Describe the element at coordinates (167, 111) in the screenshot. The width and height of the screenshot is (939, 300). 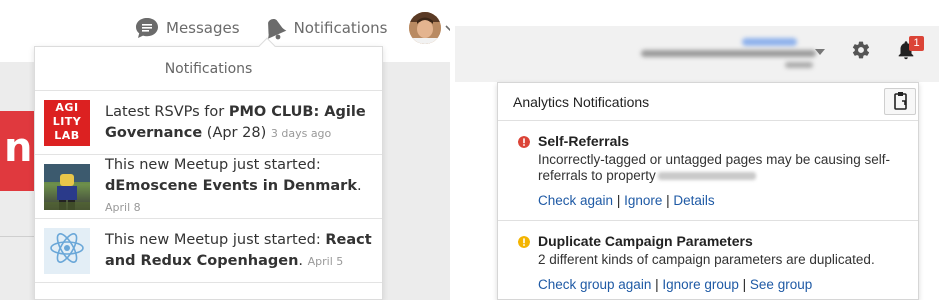
I see `notification-prefix: Latest RSVPs for` at that location.